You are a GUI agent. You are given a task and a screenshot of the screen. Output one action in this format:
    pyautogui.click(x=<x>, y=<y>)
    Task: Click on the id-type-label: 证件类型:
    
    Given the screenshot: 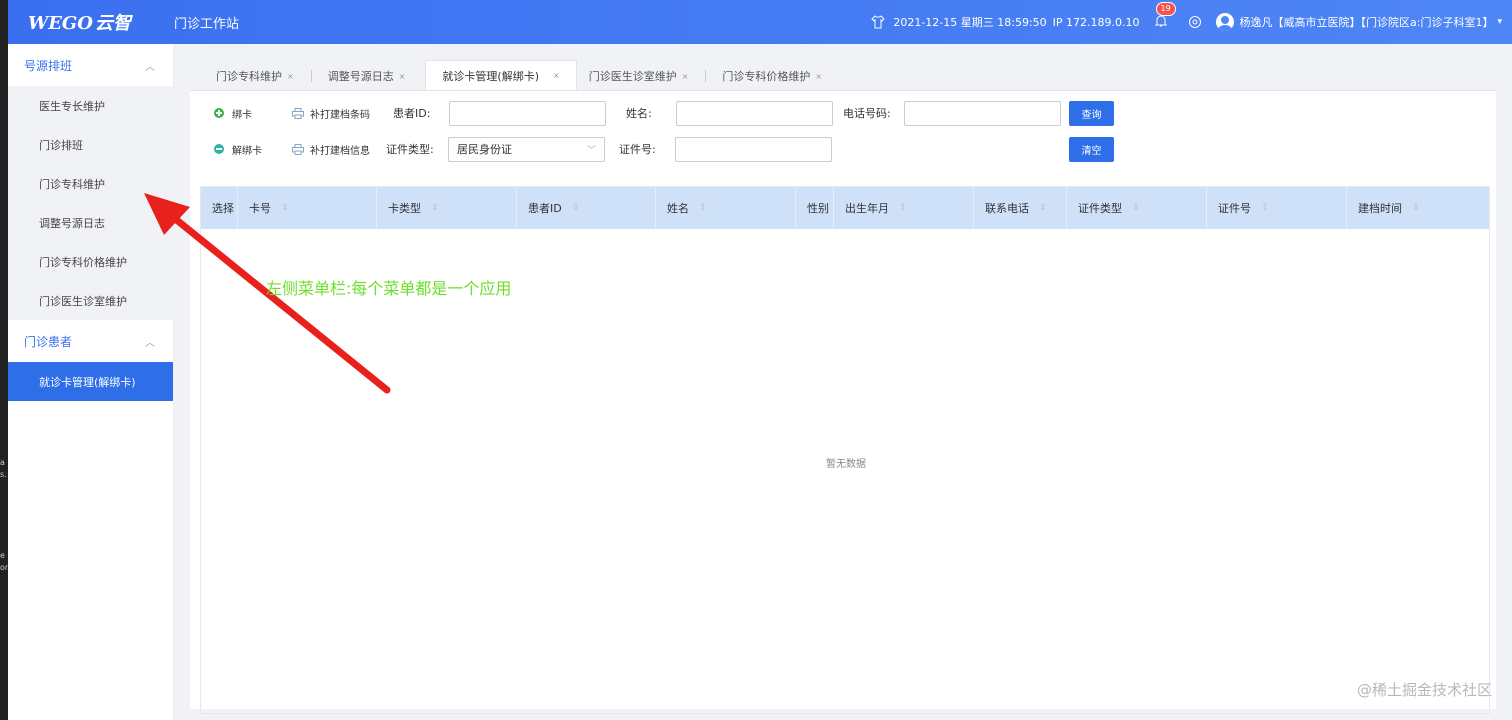 What is the action you would take?
    pyautogui.click(x=410, y=149)
    